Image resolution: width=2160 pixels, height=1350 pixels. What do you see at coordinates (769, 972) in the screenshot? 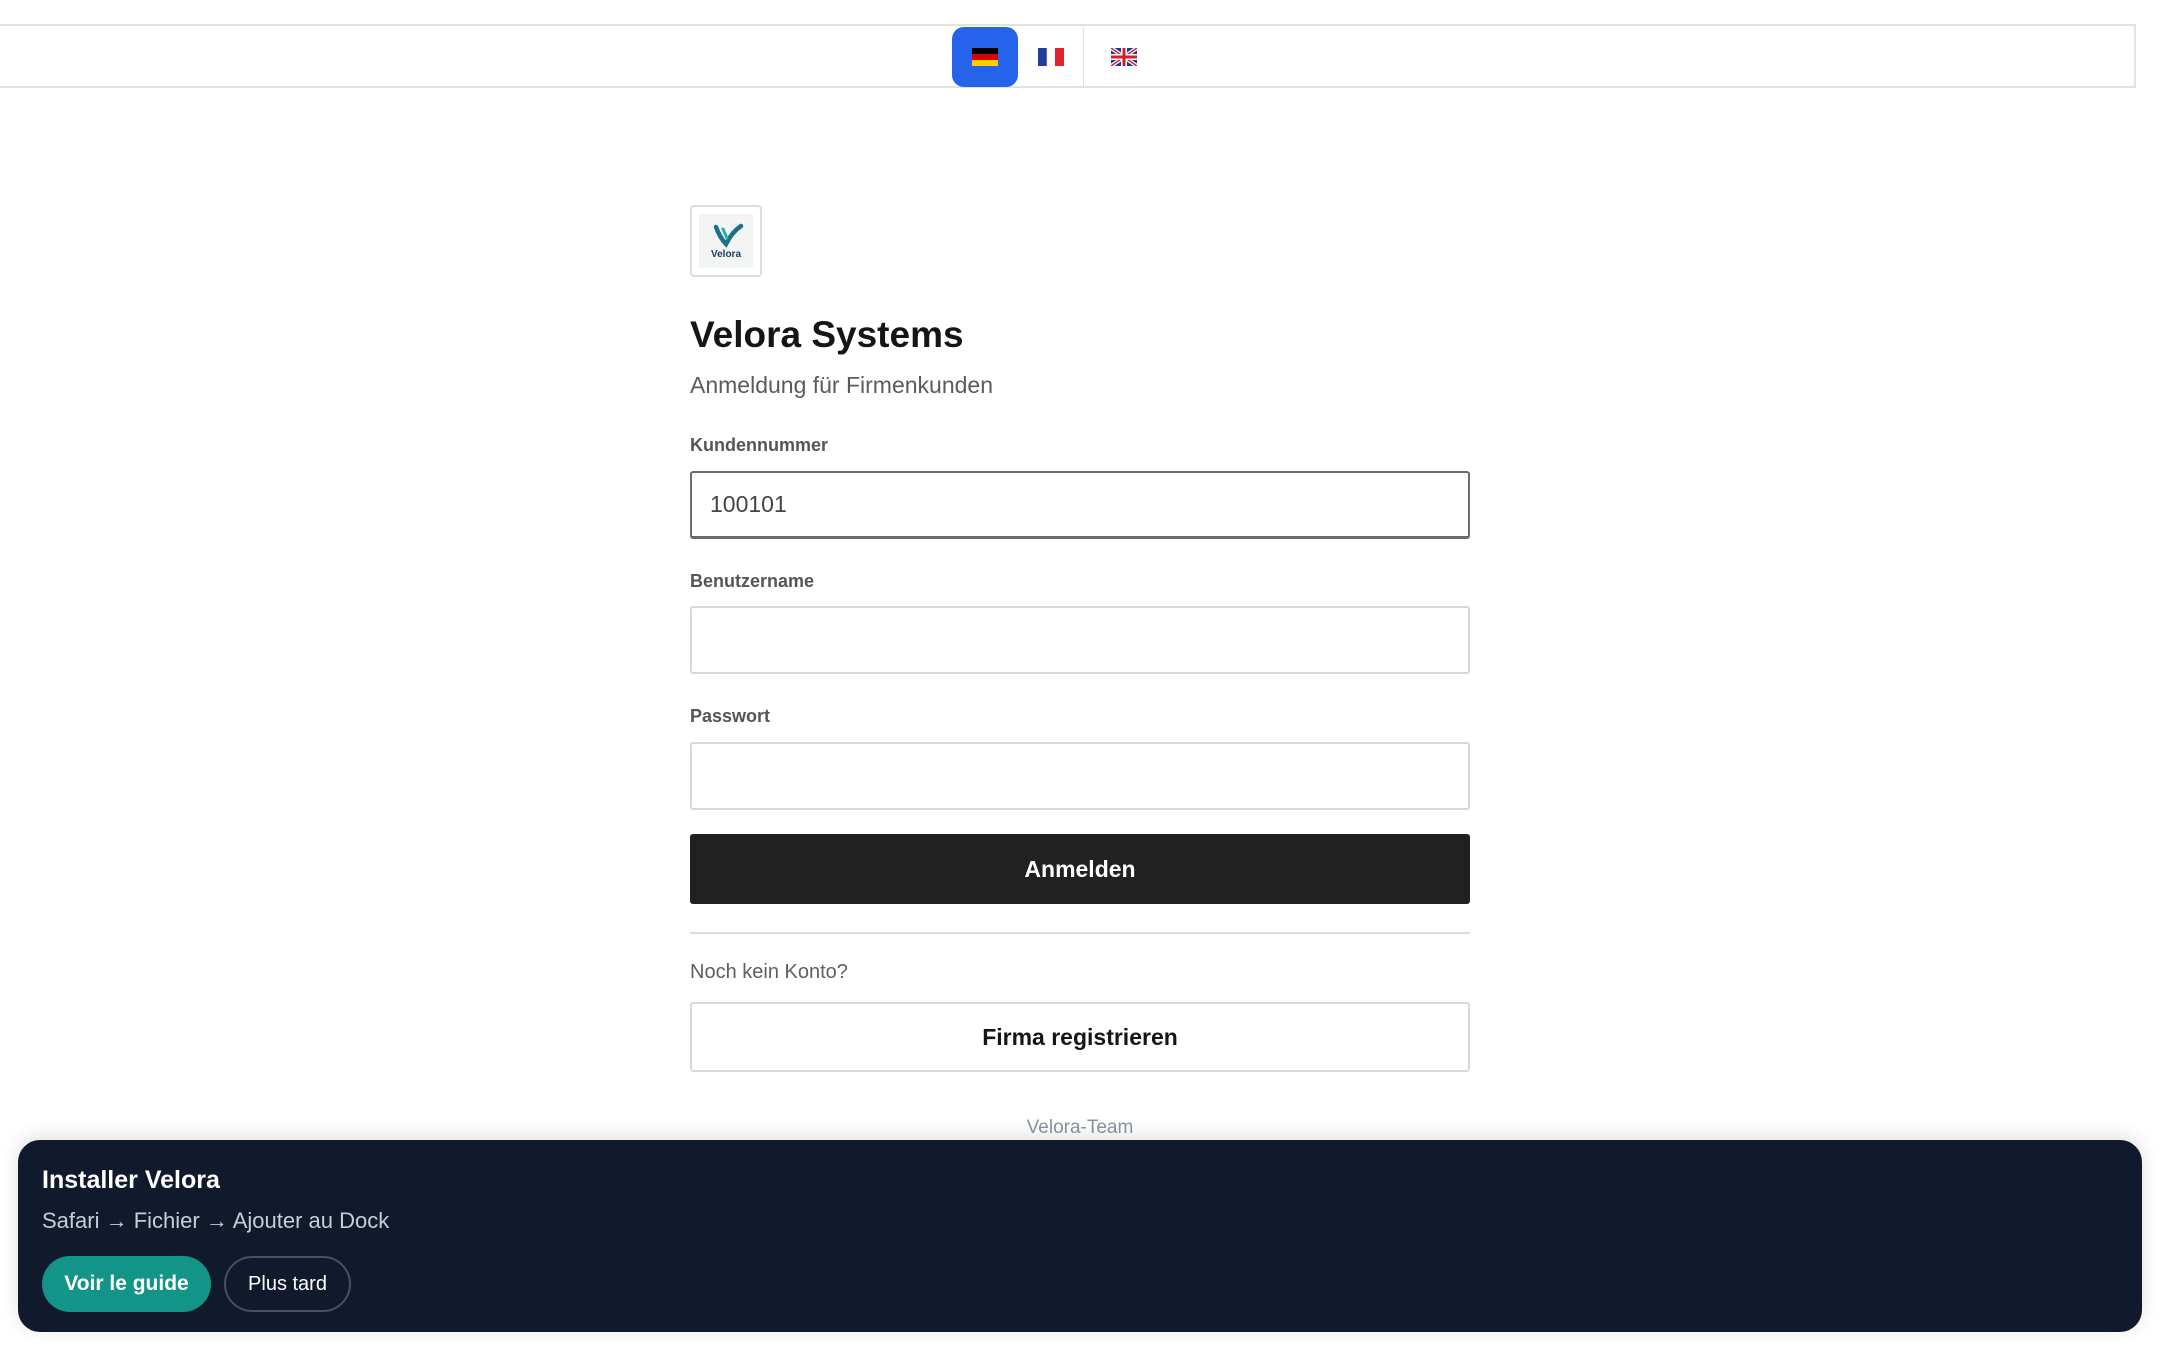
I see `no-account-text: Noch kein Konto?` at bounding box center [769, 972].